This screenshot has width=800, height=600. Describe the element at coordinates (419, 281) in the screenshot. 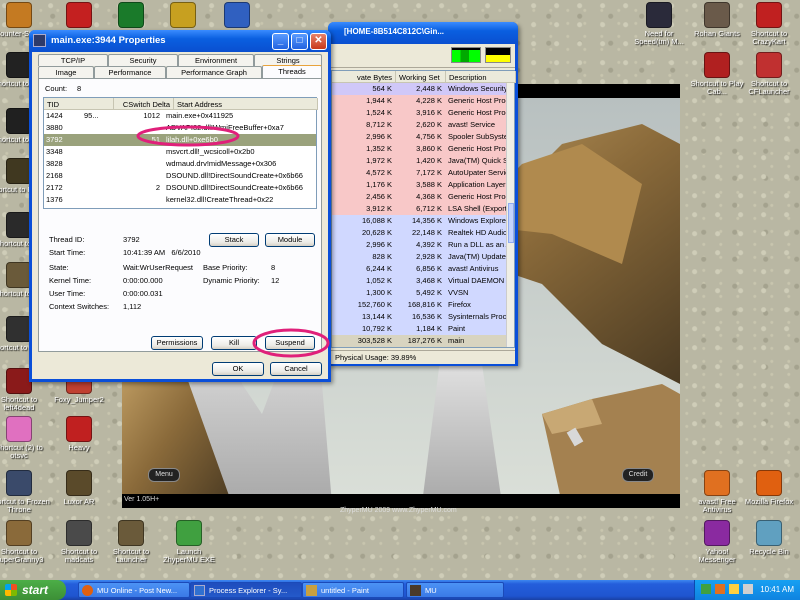

I see `process-row: 1,052 K 3,468 K Virtual DAEMON M` at that location.